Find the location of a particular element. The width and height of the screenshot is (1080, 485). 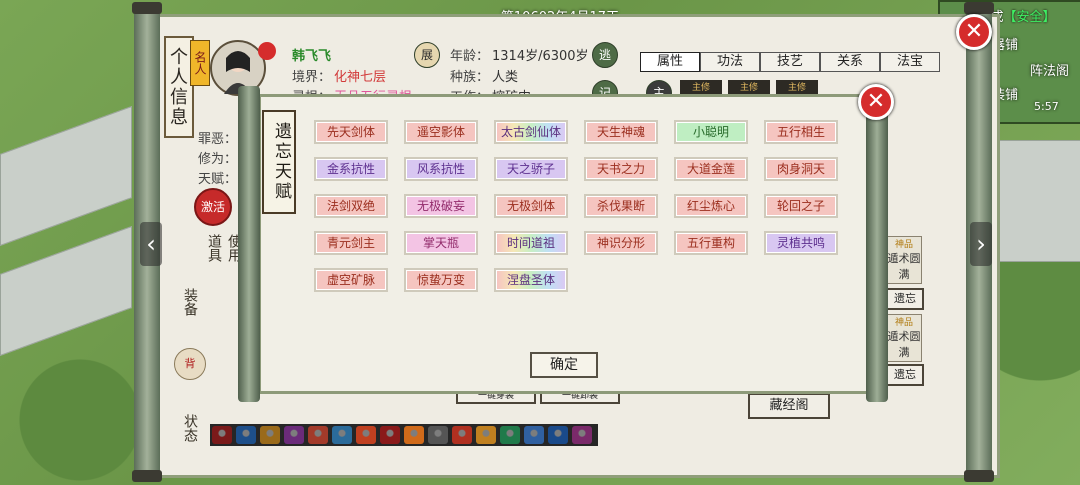

talent-chip: 天生神魂 is located at coordinates (621, 132).